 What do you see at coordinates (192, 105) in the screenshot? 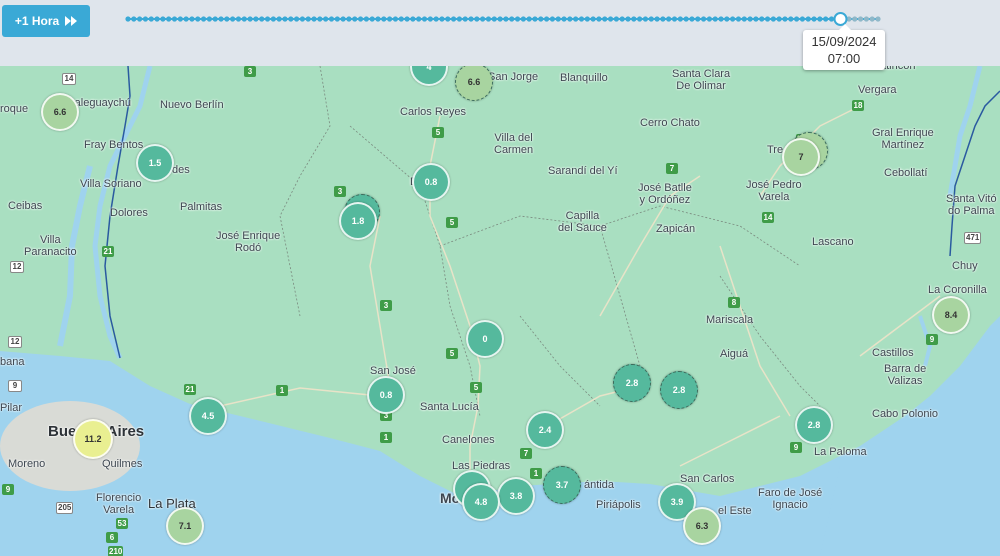
I see `place-label: Nuevo Berlín` at bounding box center [192, 105].